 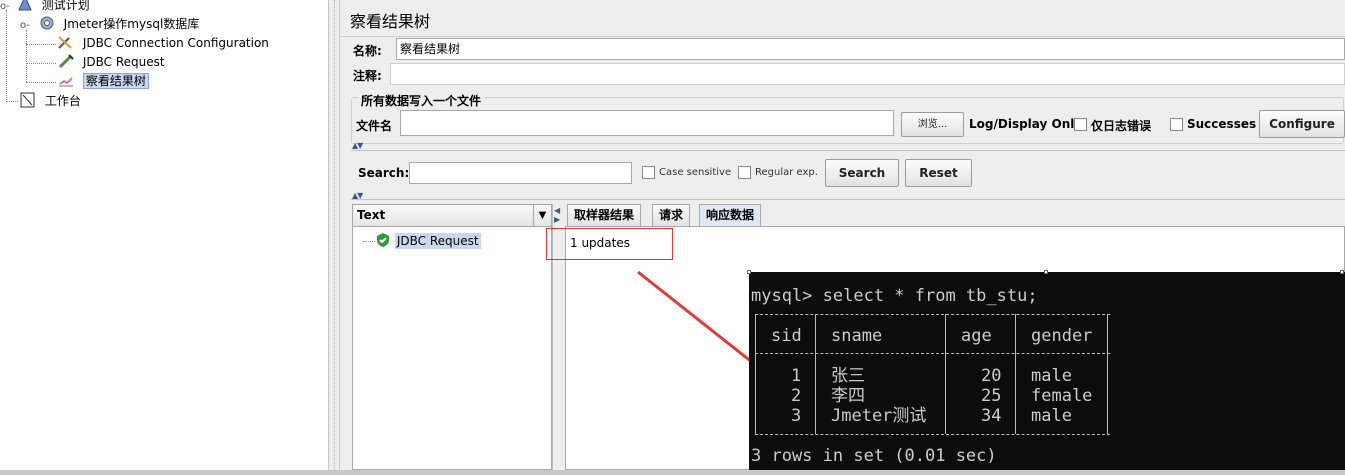 What do you see at coordinates (796, 416) in the screenshot?
I see `table-cell: 3` at bounding box center [796, 416].